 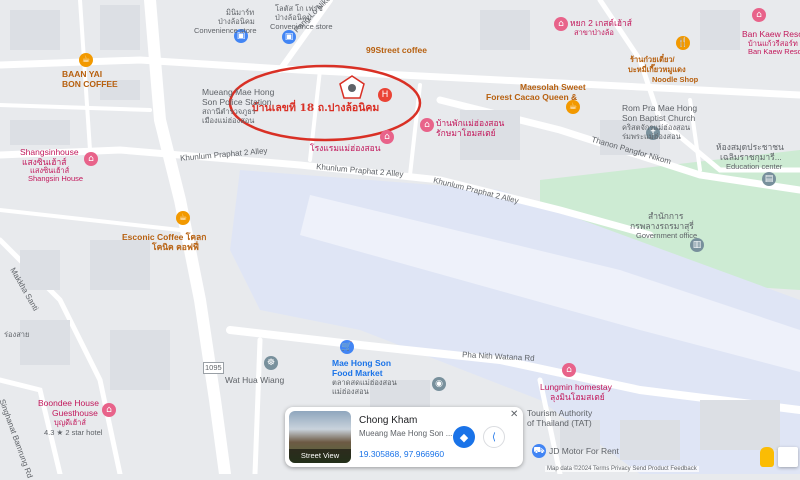 I want to click on poi-police-4: เมืองแม่ฮ่องสอน, so click(x=228, y=120).